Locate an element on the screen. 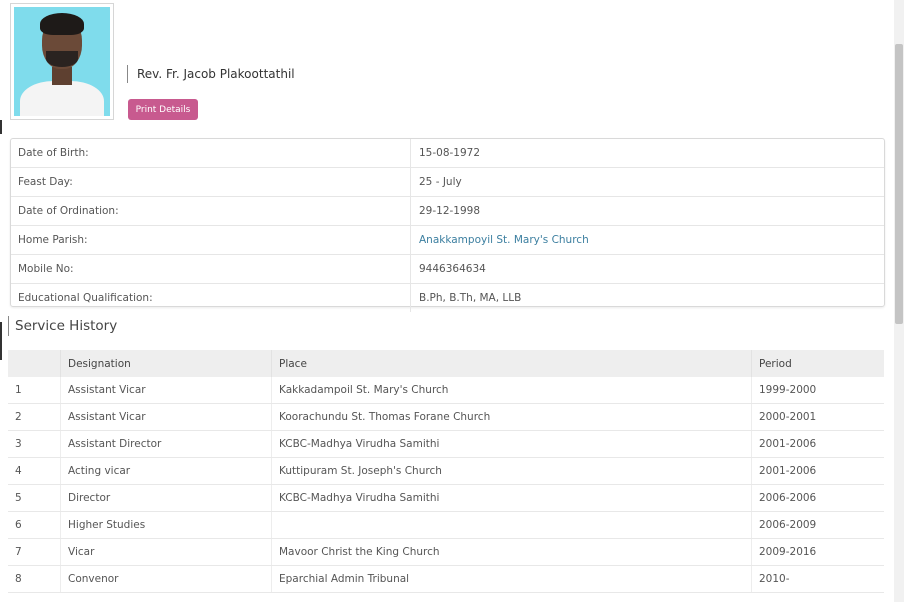  row-designation: Vicar is located at coordinates (166, 552).